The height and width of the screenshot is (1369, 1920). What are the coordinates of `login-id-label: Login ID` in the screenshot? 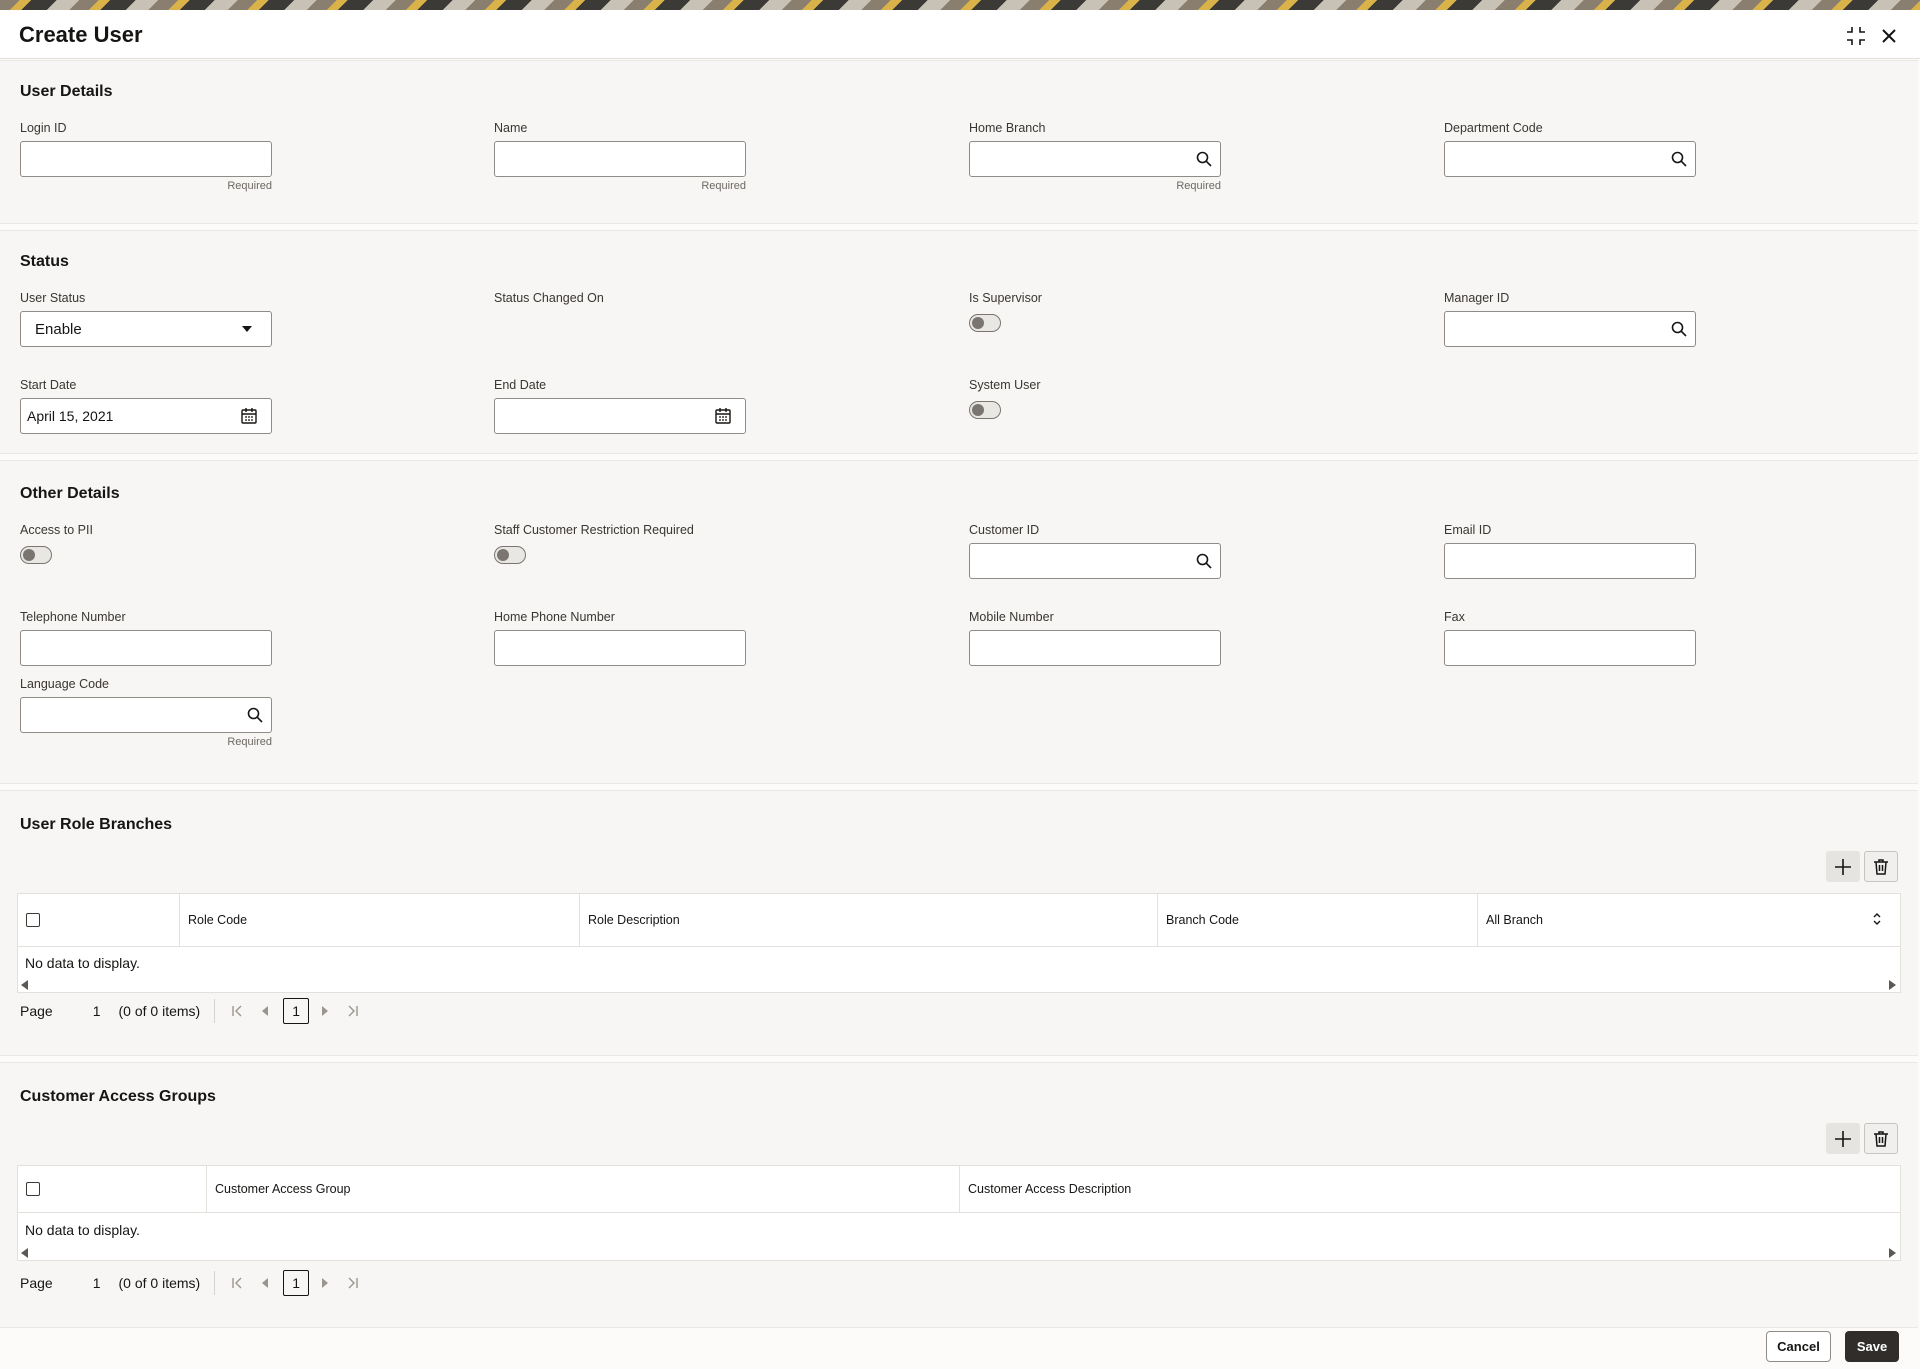 It's located at (43, 128).